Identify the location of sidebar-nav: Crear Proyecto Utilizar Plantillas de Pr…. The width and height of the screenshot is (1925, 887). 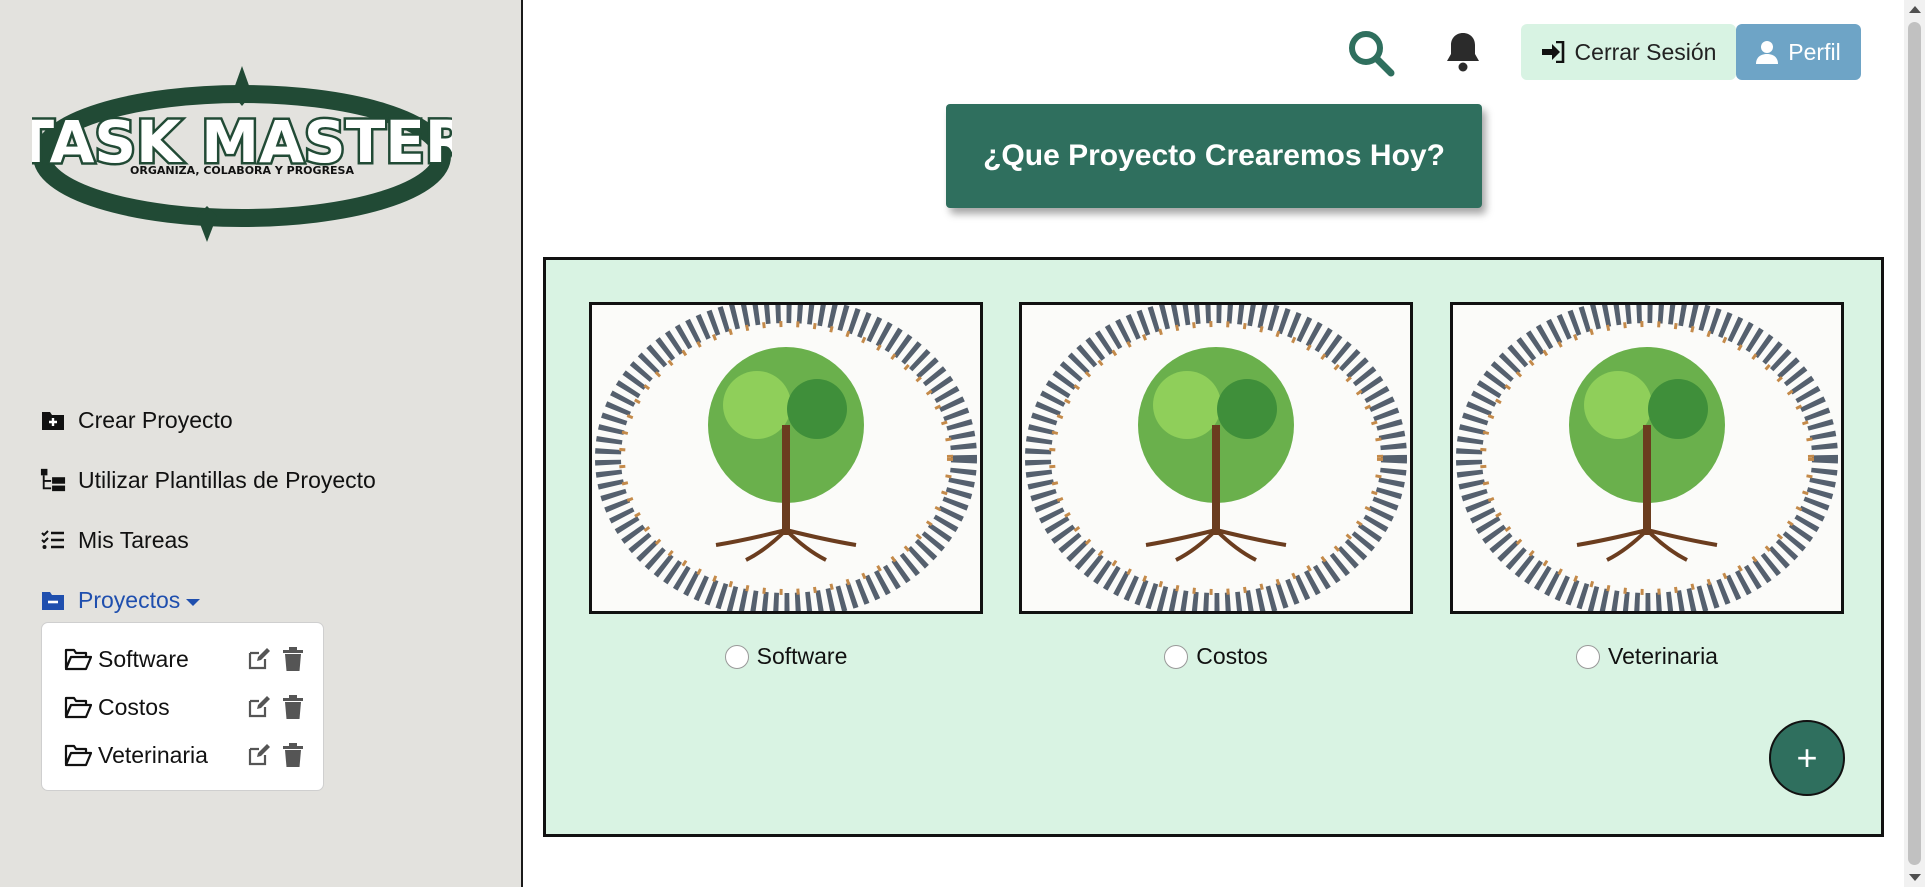
(208, 510).